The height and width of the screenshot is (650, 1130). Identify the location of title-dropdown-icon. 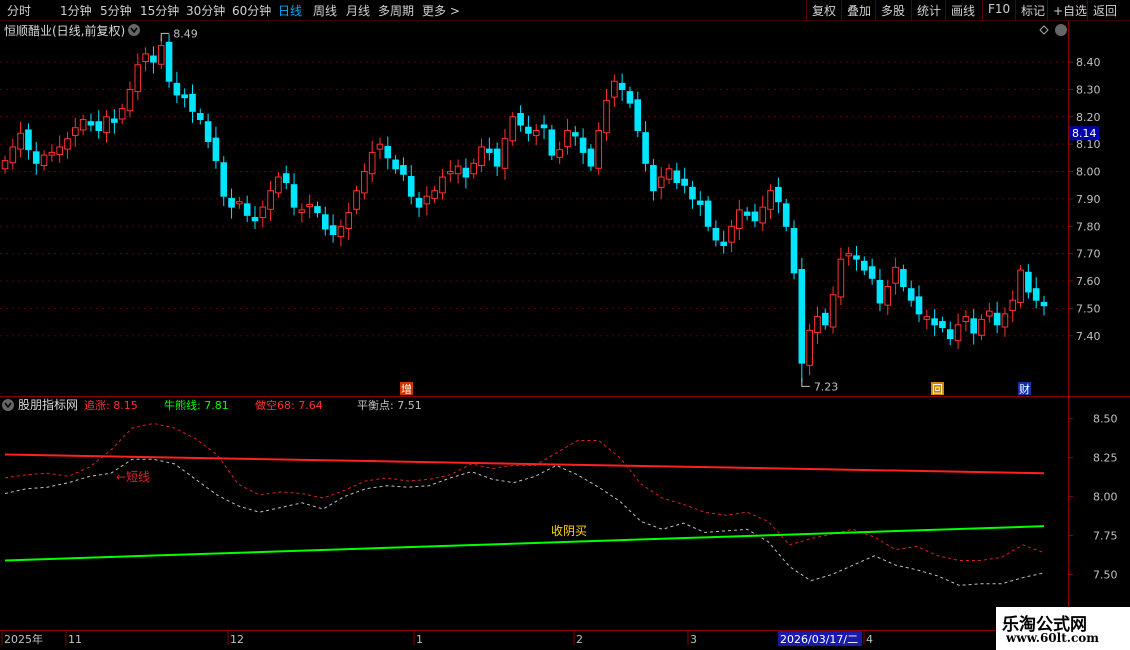
(134, 30).